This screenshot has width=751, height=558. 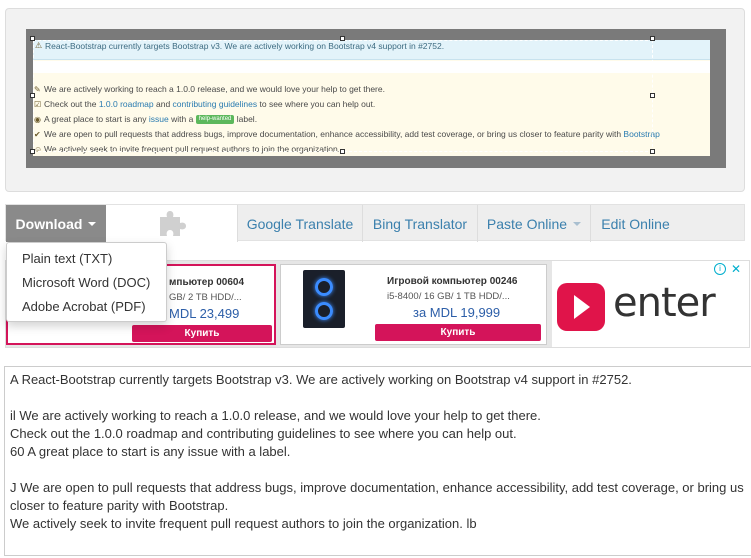 I want to click on ad-card-1-price: MDL 23,499, so click(x=204, y=313).